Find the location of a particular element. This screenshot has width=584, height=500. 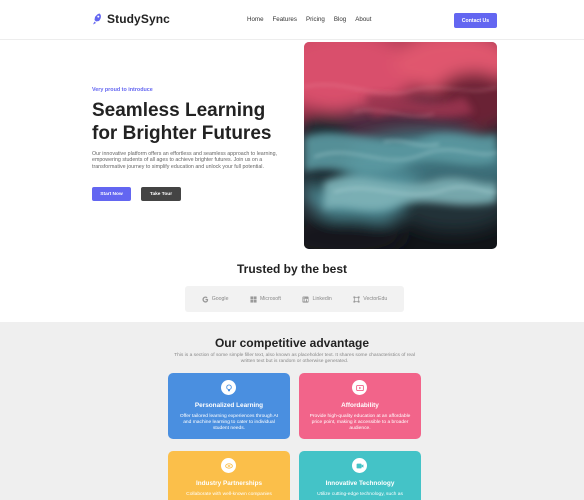

feature-card-text: Collaborate with well-known companies is located at coordinates (229, 494).